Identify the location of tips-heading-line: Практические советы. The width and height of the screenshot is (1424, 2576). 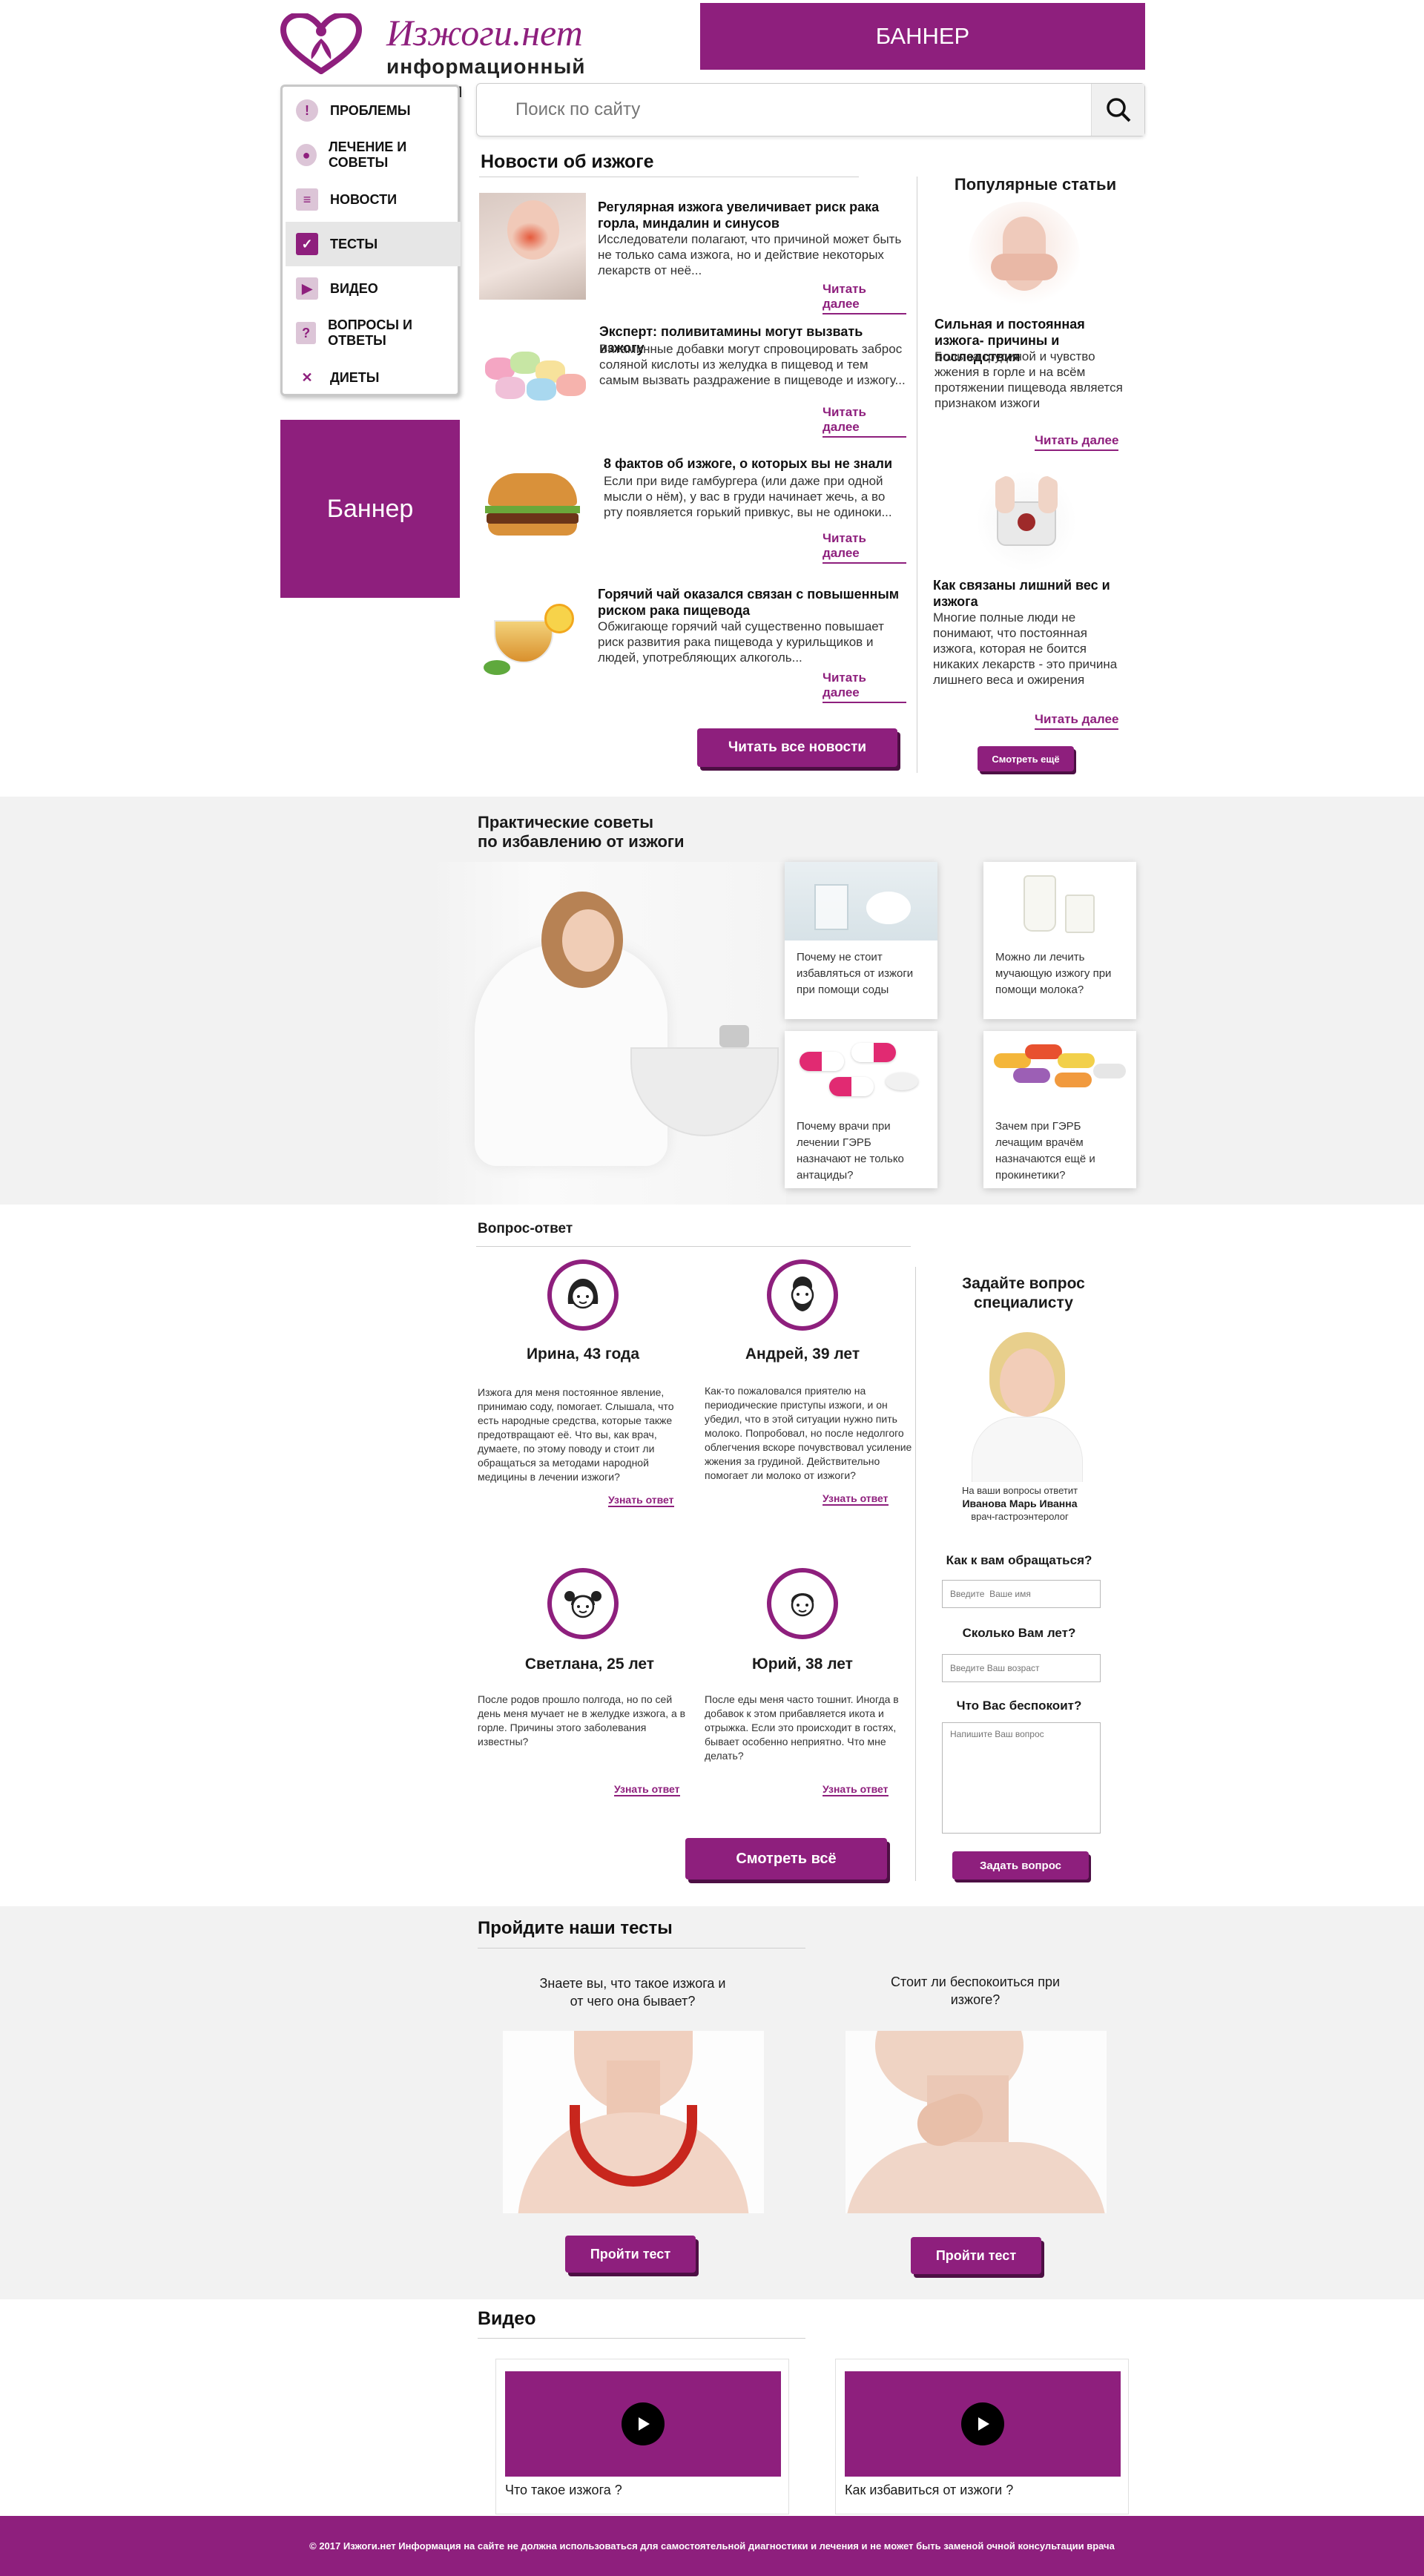
(566, 822).